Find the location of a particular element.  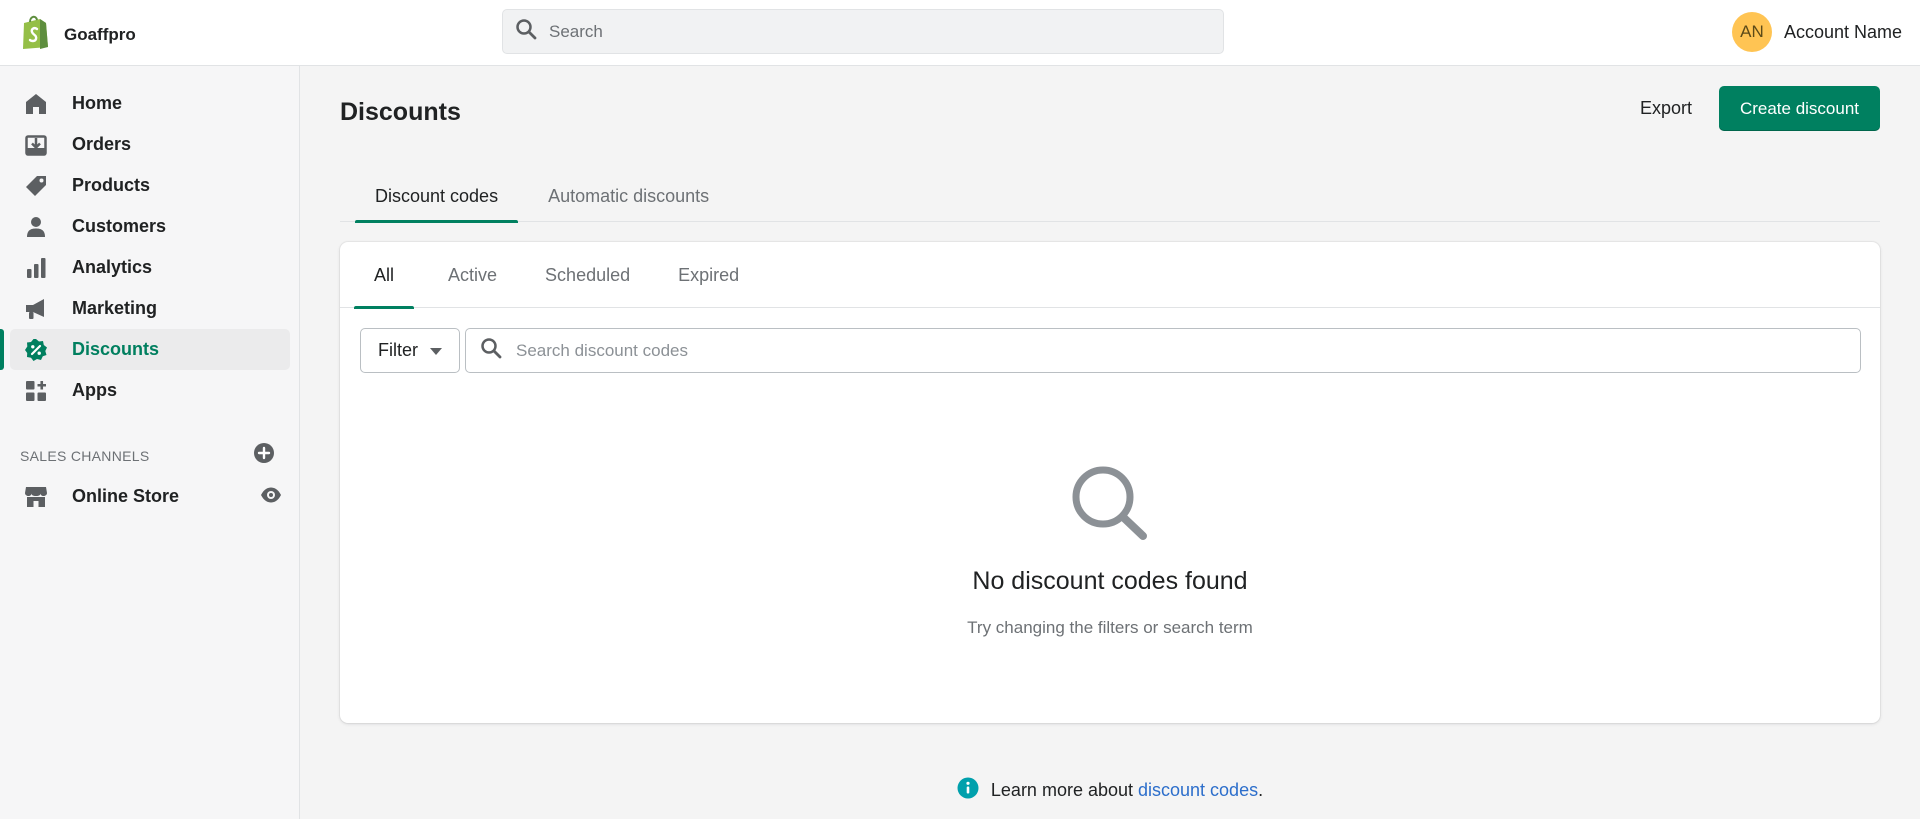

discount-search is located at coordinates (1163, 350).